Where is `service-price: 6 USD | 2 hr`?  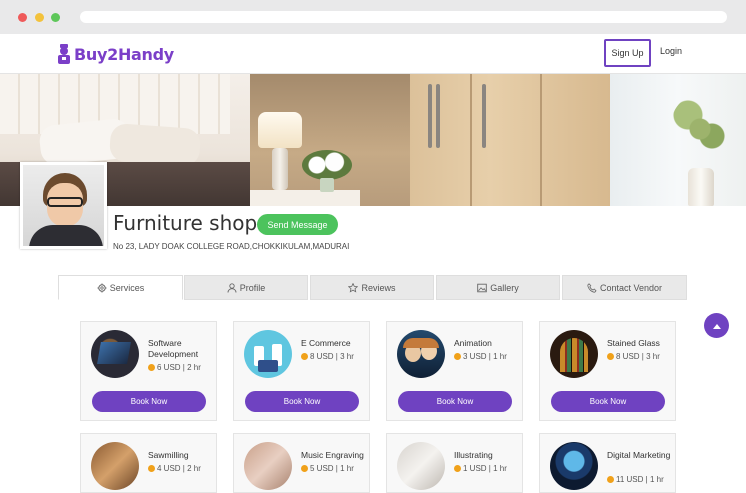 service-price: 6 USD | 2 hr is located at coordinates (174, 367).